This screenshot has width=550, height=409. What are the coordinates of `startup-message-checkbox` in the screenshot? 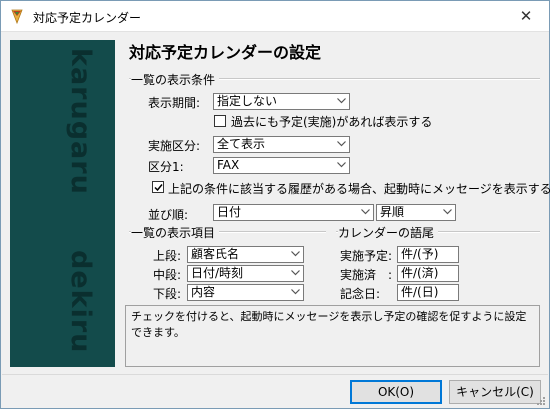 It's located at (158, 187).